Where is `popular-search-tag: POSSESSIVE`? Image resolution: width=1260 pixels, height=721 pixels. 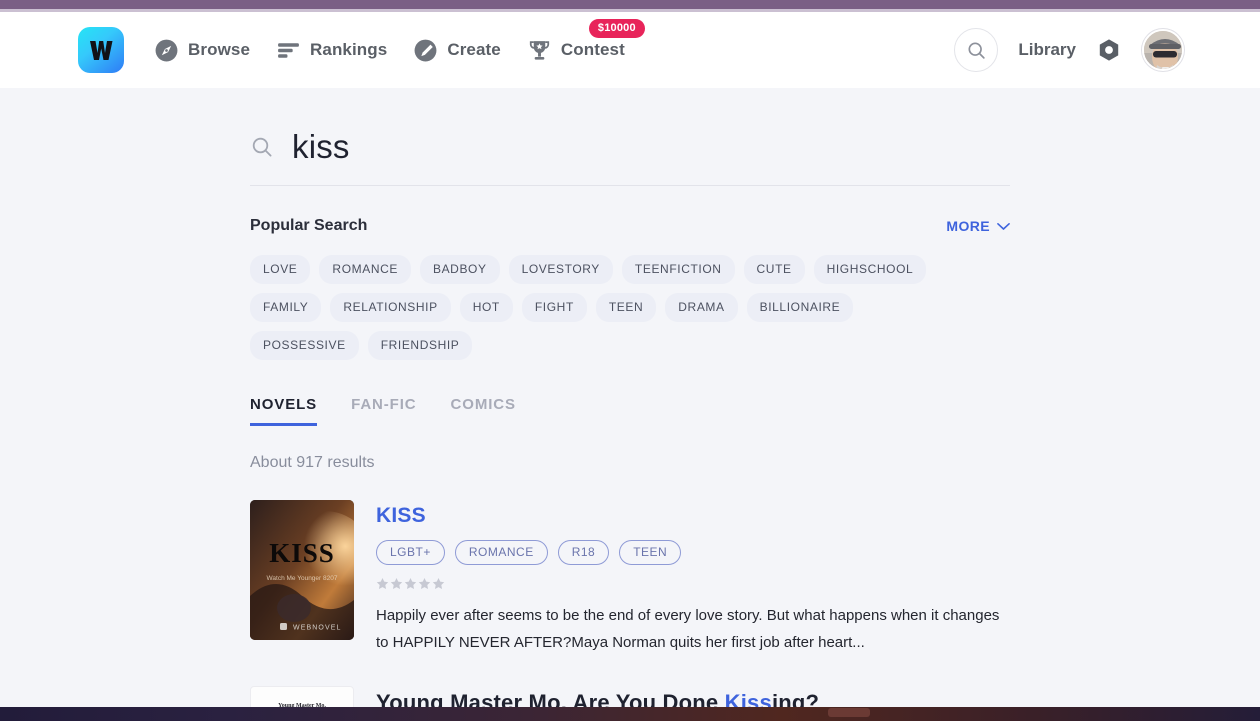
popular-search-tag: POSSESSIVE is located at coordinates (304, 345).